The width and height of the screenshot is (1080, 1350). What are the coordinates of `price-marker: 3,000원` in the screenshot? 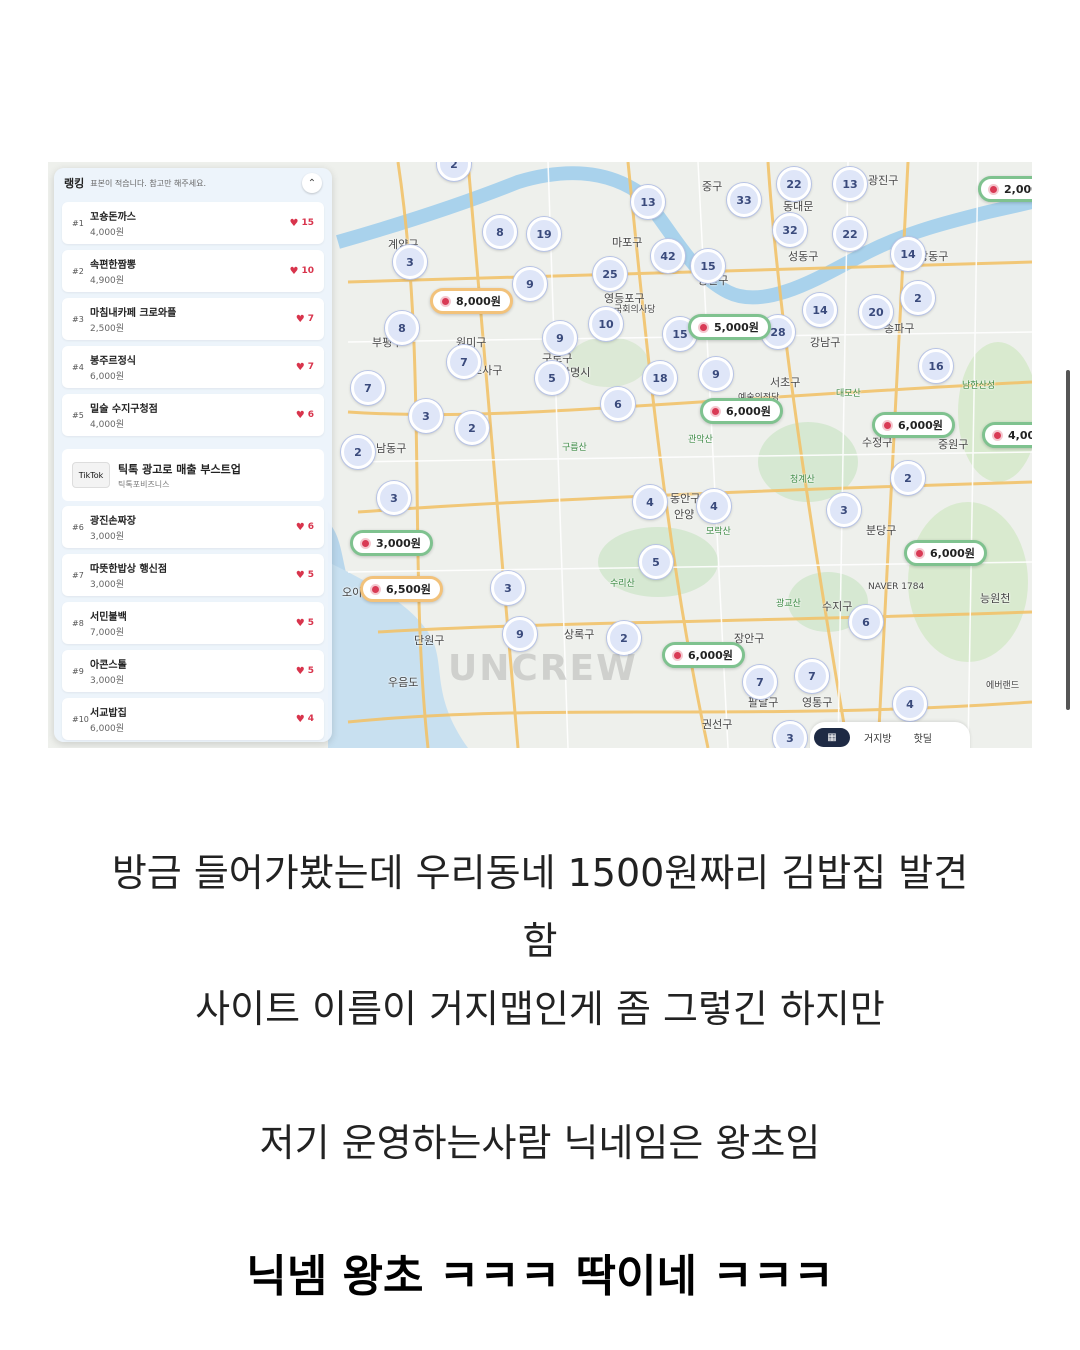 It's located at (391, 543).